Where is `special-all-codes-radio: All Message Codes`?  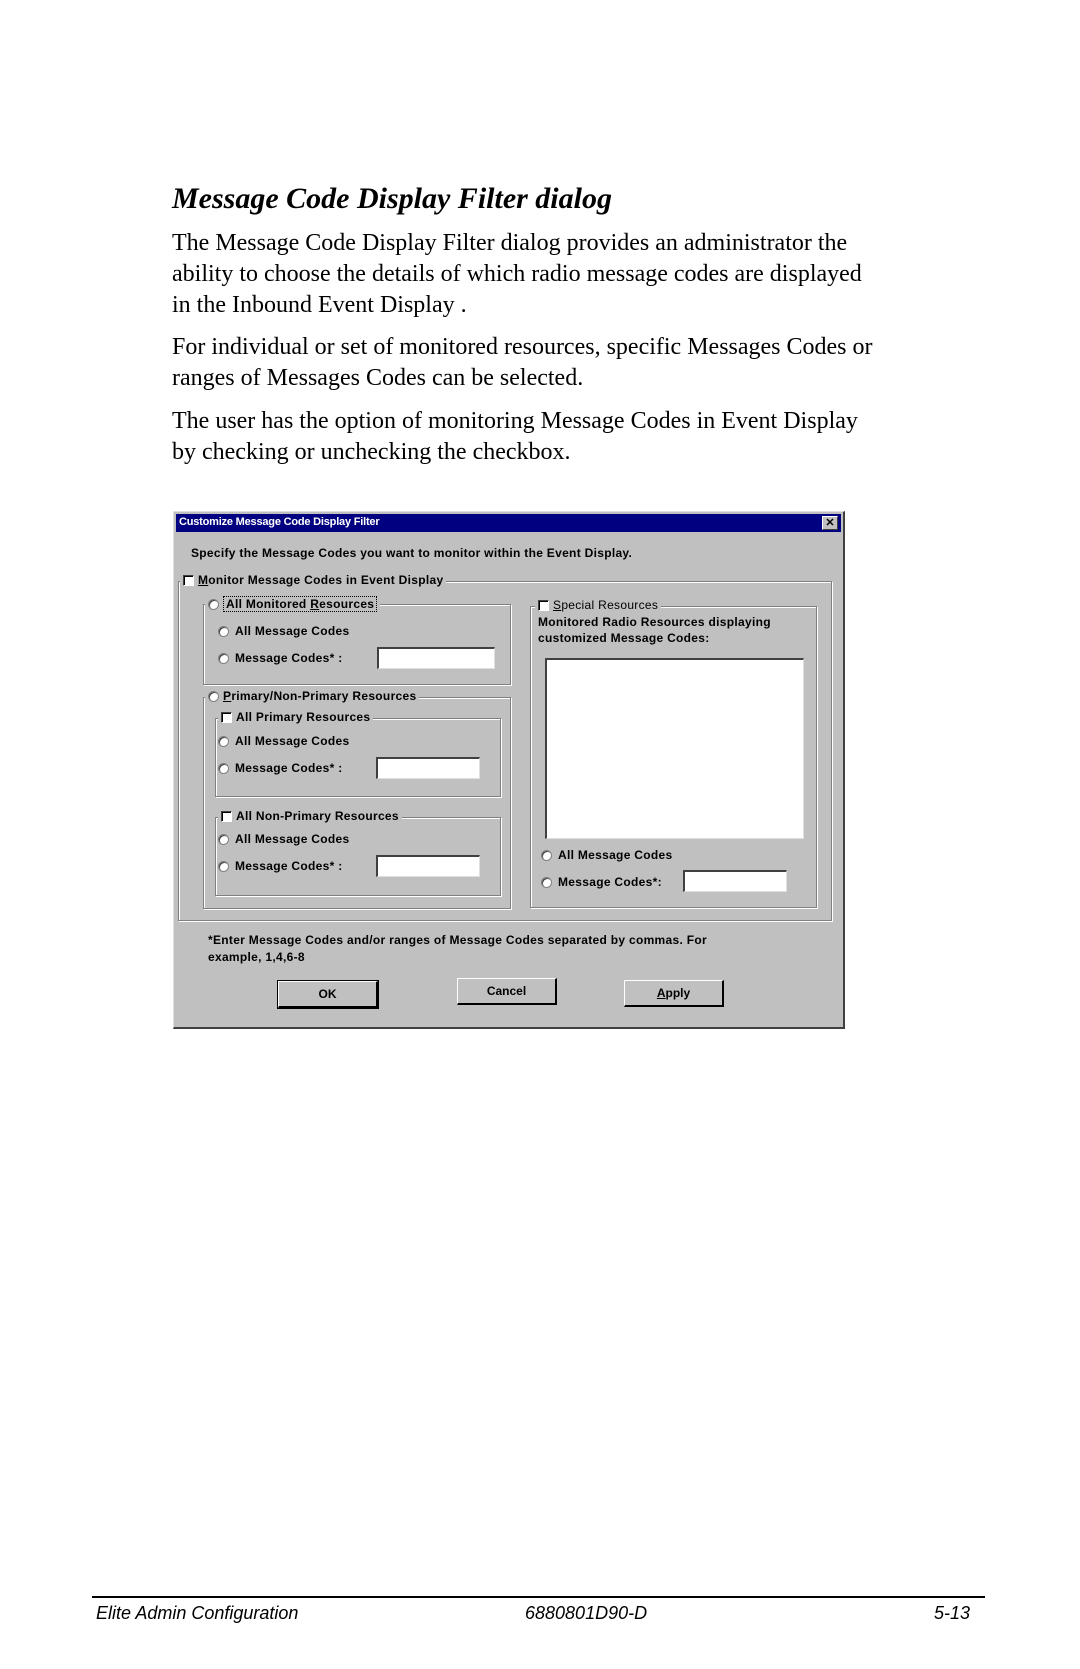
special-all-codes-radio: All Message Codes is located at coordinates (606, 855).